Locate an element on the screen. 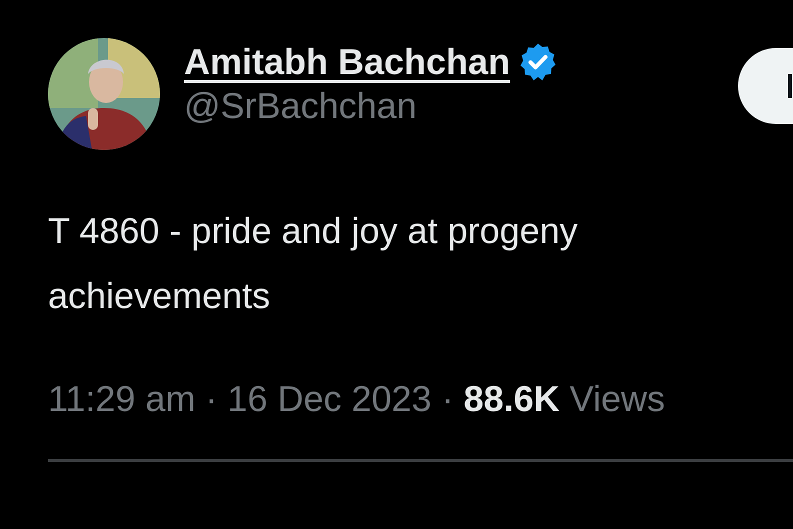 The height and width of the screenshot is (529, 793). author-name: Amitabh Bachchan is located at coordinates (347, 62).